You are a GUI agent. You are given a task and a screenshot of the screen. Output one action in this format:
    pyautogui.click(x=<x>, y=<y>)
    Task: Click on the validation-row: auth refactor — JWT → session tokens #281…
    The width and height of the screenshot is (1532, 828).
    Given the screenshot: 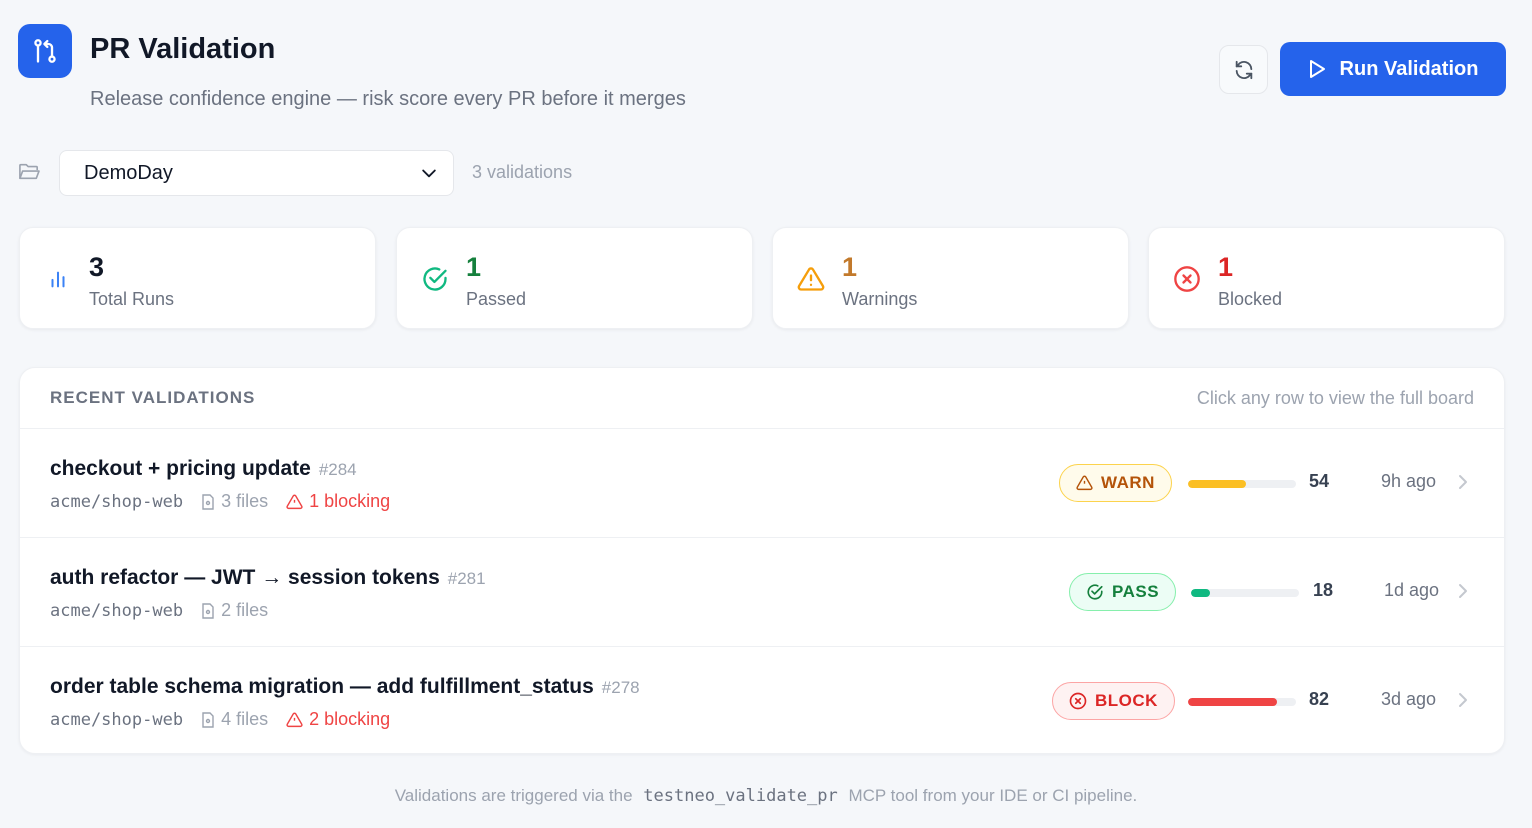 What is the action you would take?
    pyautogui.click(x=762, y=592)
    